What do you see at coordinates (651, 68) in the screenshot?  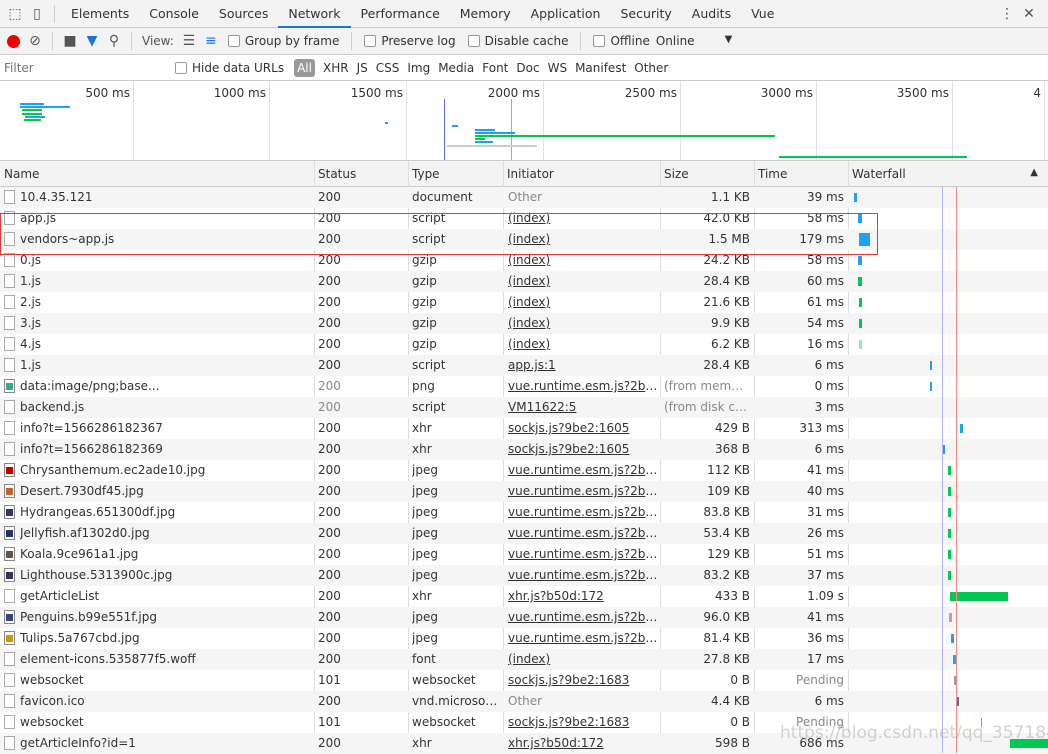 I see `filter-type-other: Other` at bounding box center [651, 68].